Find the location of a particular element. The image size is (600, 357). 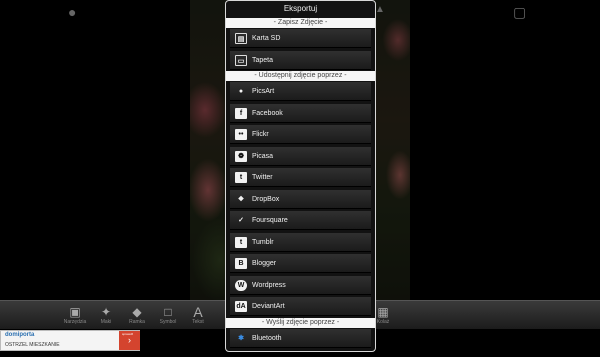

bluetooth-icon: ✱ is located at coordinates (241, 338).